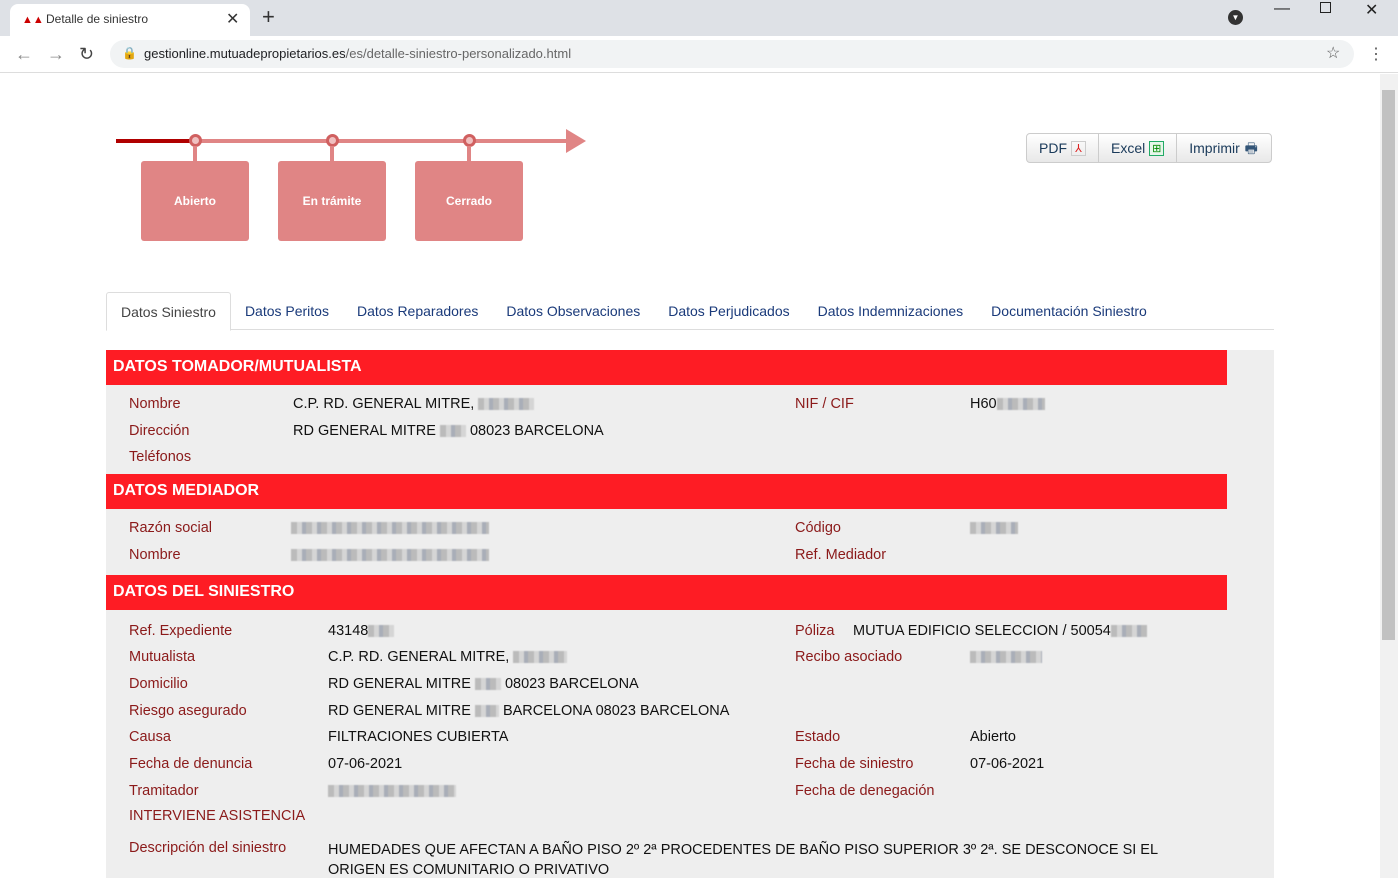 This screenshot has width=1398, height=880. Describe the element at coordinates (1007, 764) in the screenshot. I see `fecha-siniestro: 07-06-2021` at that location.